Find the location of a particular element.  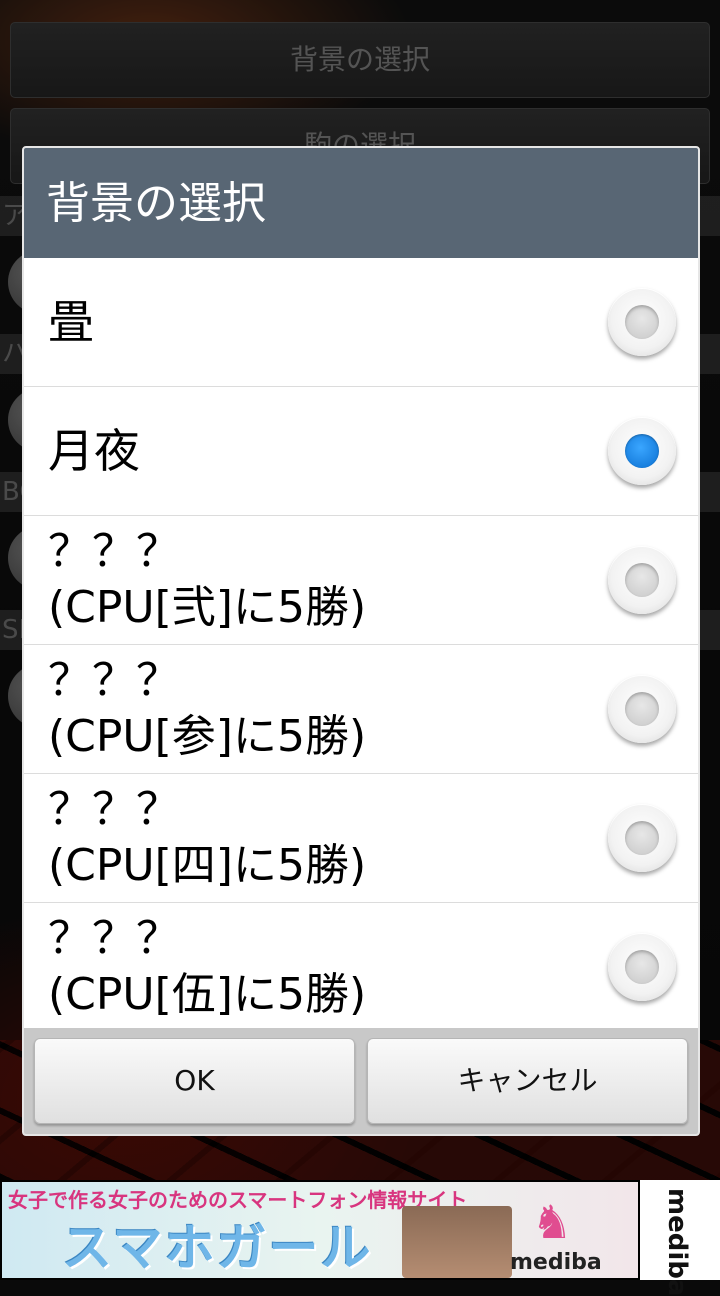

option-label: 畳 is located at coordinates (71, 322).